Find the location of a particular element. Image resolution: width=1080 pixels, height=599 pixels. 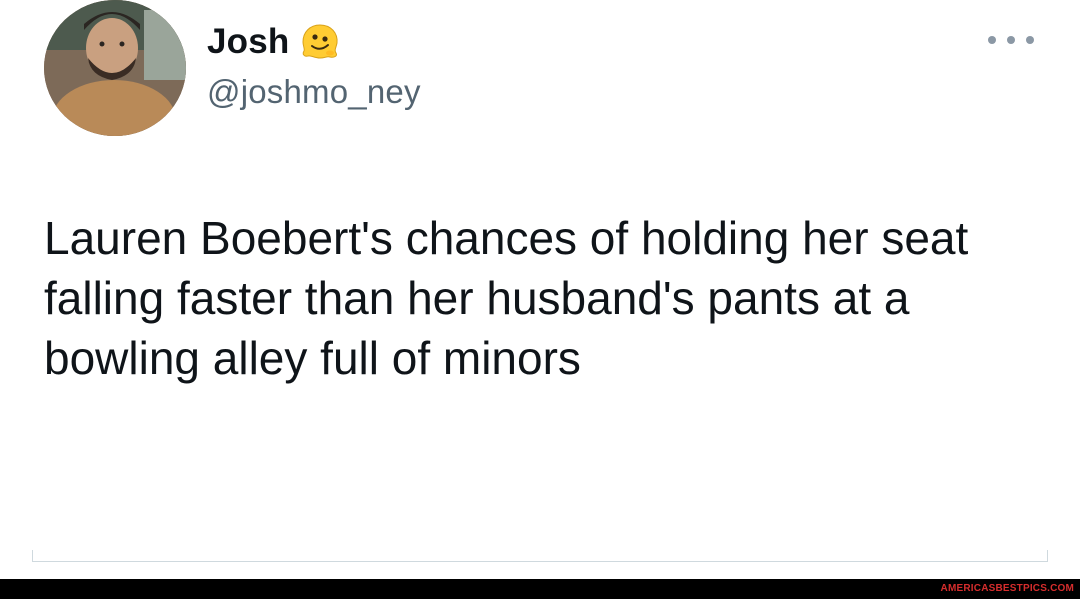

avatar-image is located at coordinates (115, 68).